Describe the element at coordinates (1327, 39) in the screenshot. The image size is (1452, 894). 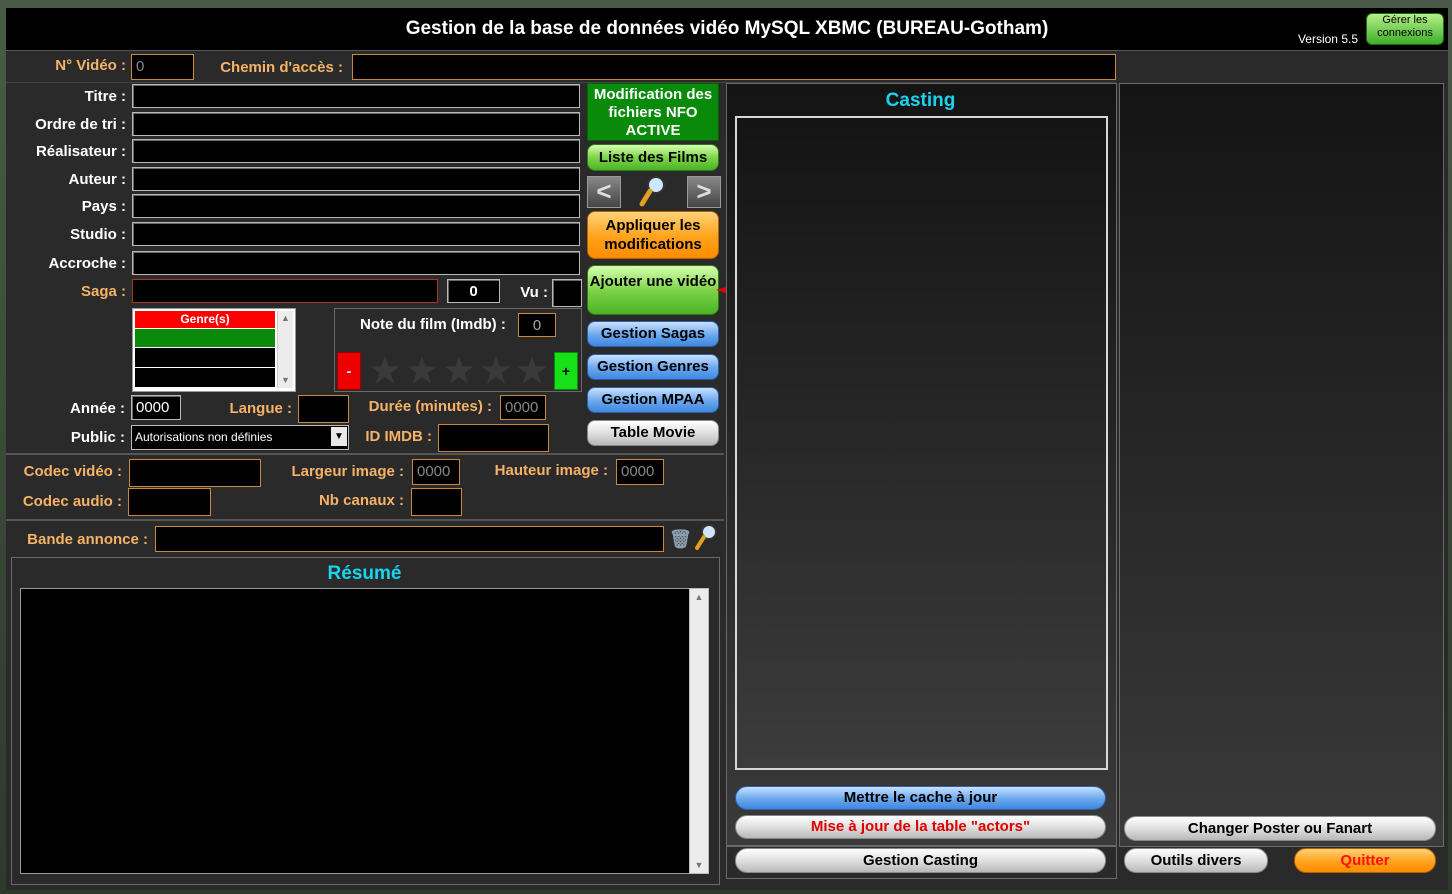
I see `version-label: Version 5.5` at that location.